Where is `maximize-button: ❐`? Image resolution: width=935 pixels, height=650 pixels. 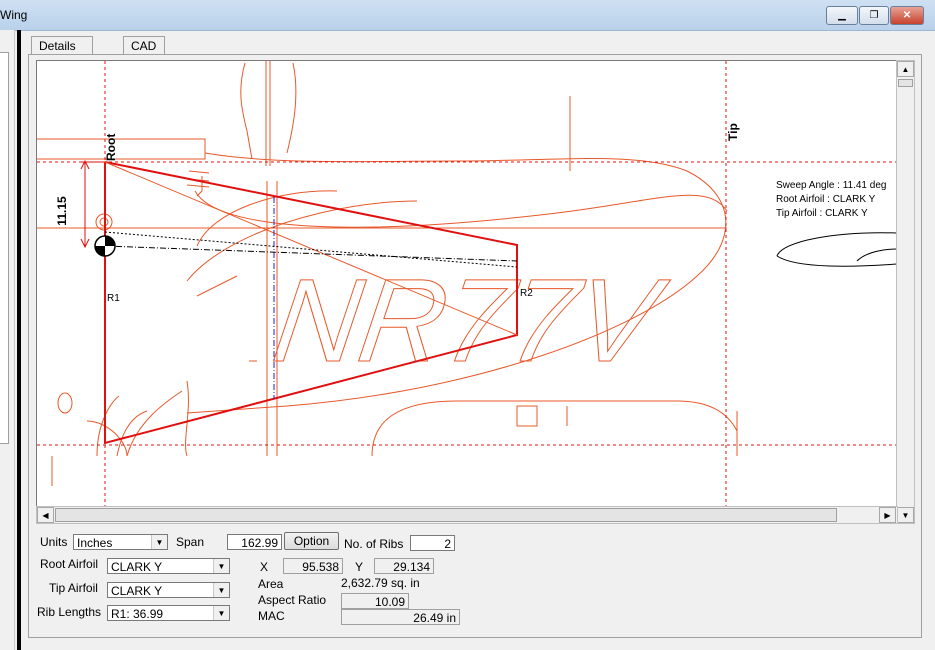 maximize-button: ❐ is located at coordinates (874, 15).